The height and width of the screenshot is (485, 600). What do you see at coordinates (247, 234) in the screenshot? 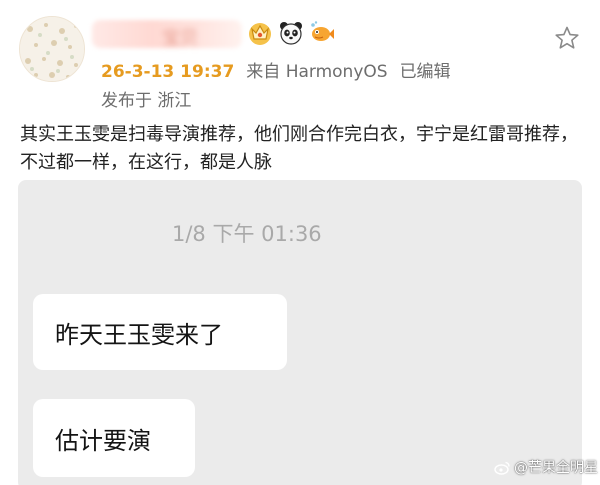
I see `chat-timestamp: 1/8 下午 01:36` at bounding box center [247, 234].